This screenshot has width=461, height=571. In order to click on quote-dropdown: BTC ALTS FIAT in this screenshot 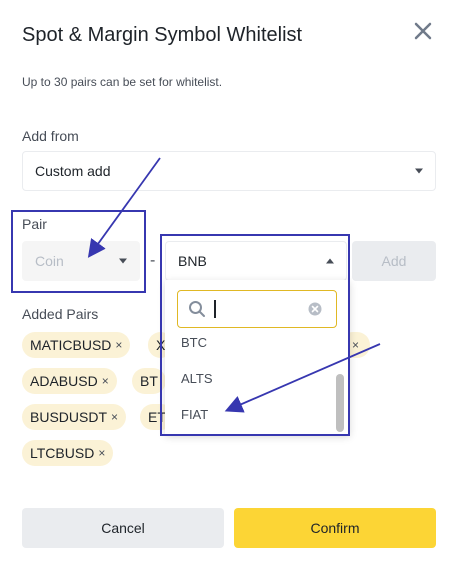, I will do `click(257, 357)`.